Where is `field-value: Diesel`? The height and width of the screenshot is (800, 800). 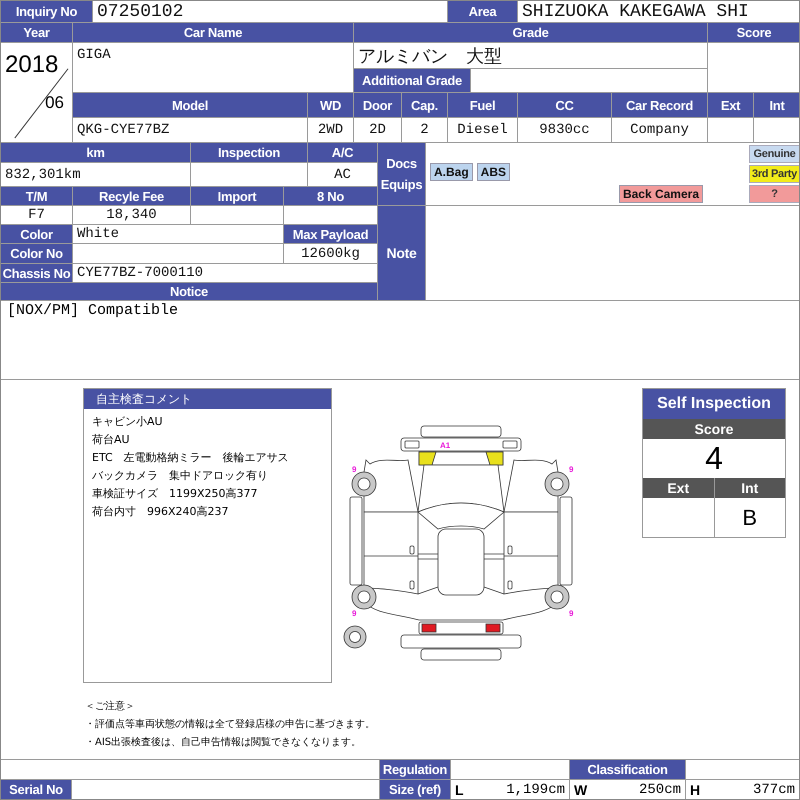
field-value: Diesel is located at coordinates (482, 130).